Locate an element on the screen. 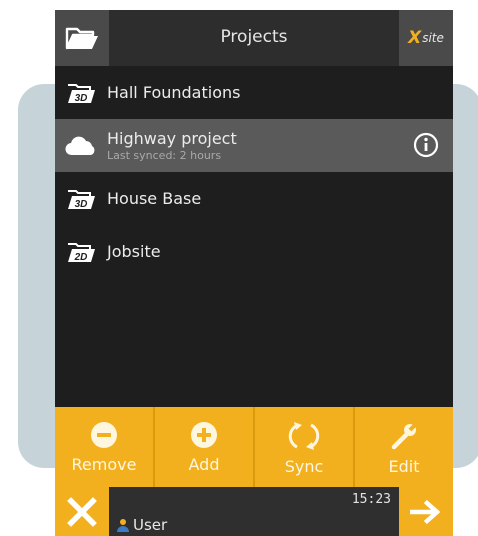 The width and height of the screenshot is (478, 536). edit-button: Edit is located at coordinates (404, 447).